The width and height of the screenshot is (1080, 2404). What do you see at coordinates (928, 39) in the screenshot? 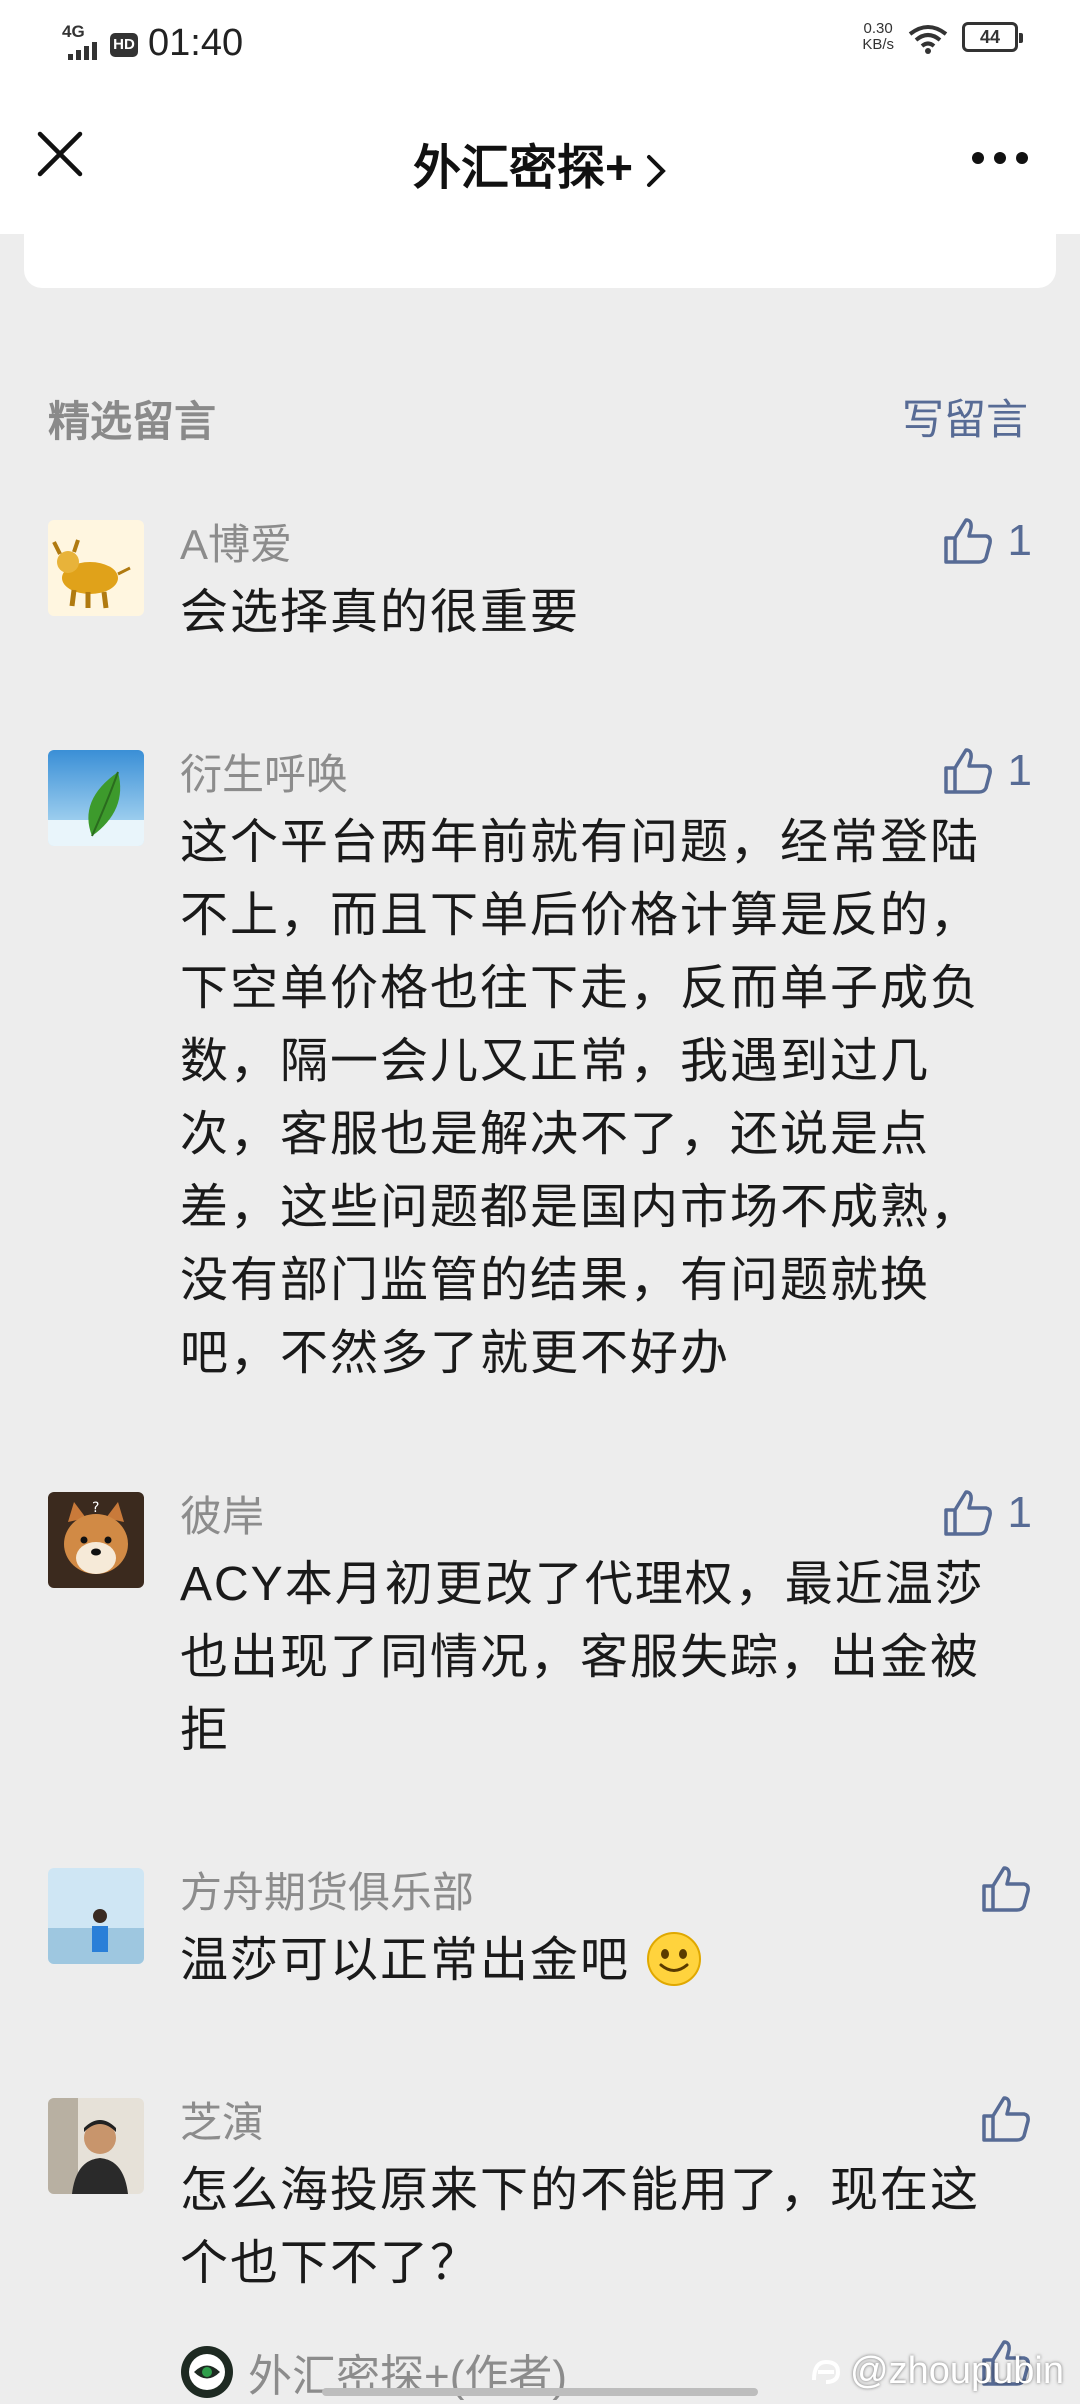
I see `wifi-icon` at bounding box center [928, 39].